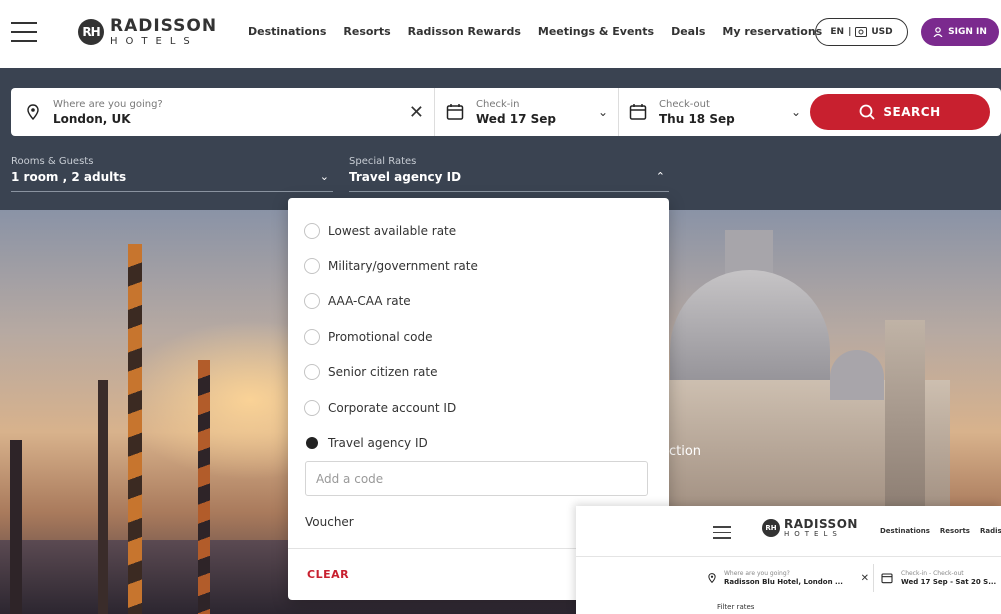 The width and height of the screenshot is (1001, 614). I want to click on checkin-value: Wed 17 Sep, so click(516, 118).